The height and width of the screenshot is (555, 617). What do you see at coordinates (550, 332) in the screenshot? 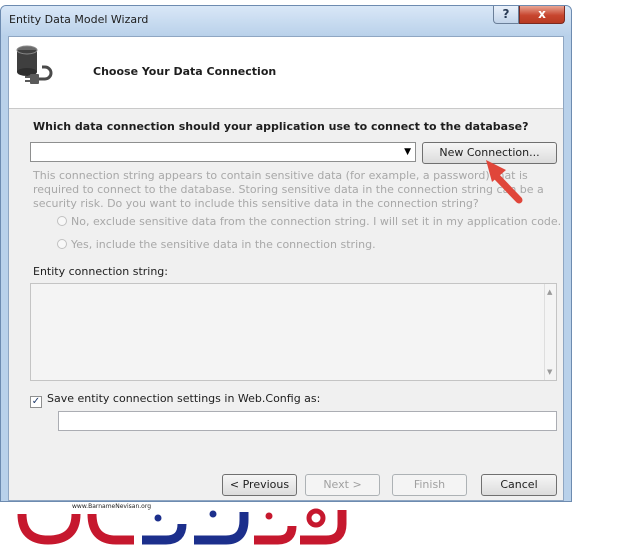
I see `scrollbar: ▲ ▼` at bounding box center [550, 332].